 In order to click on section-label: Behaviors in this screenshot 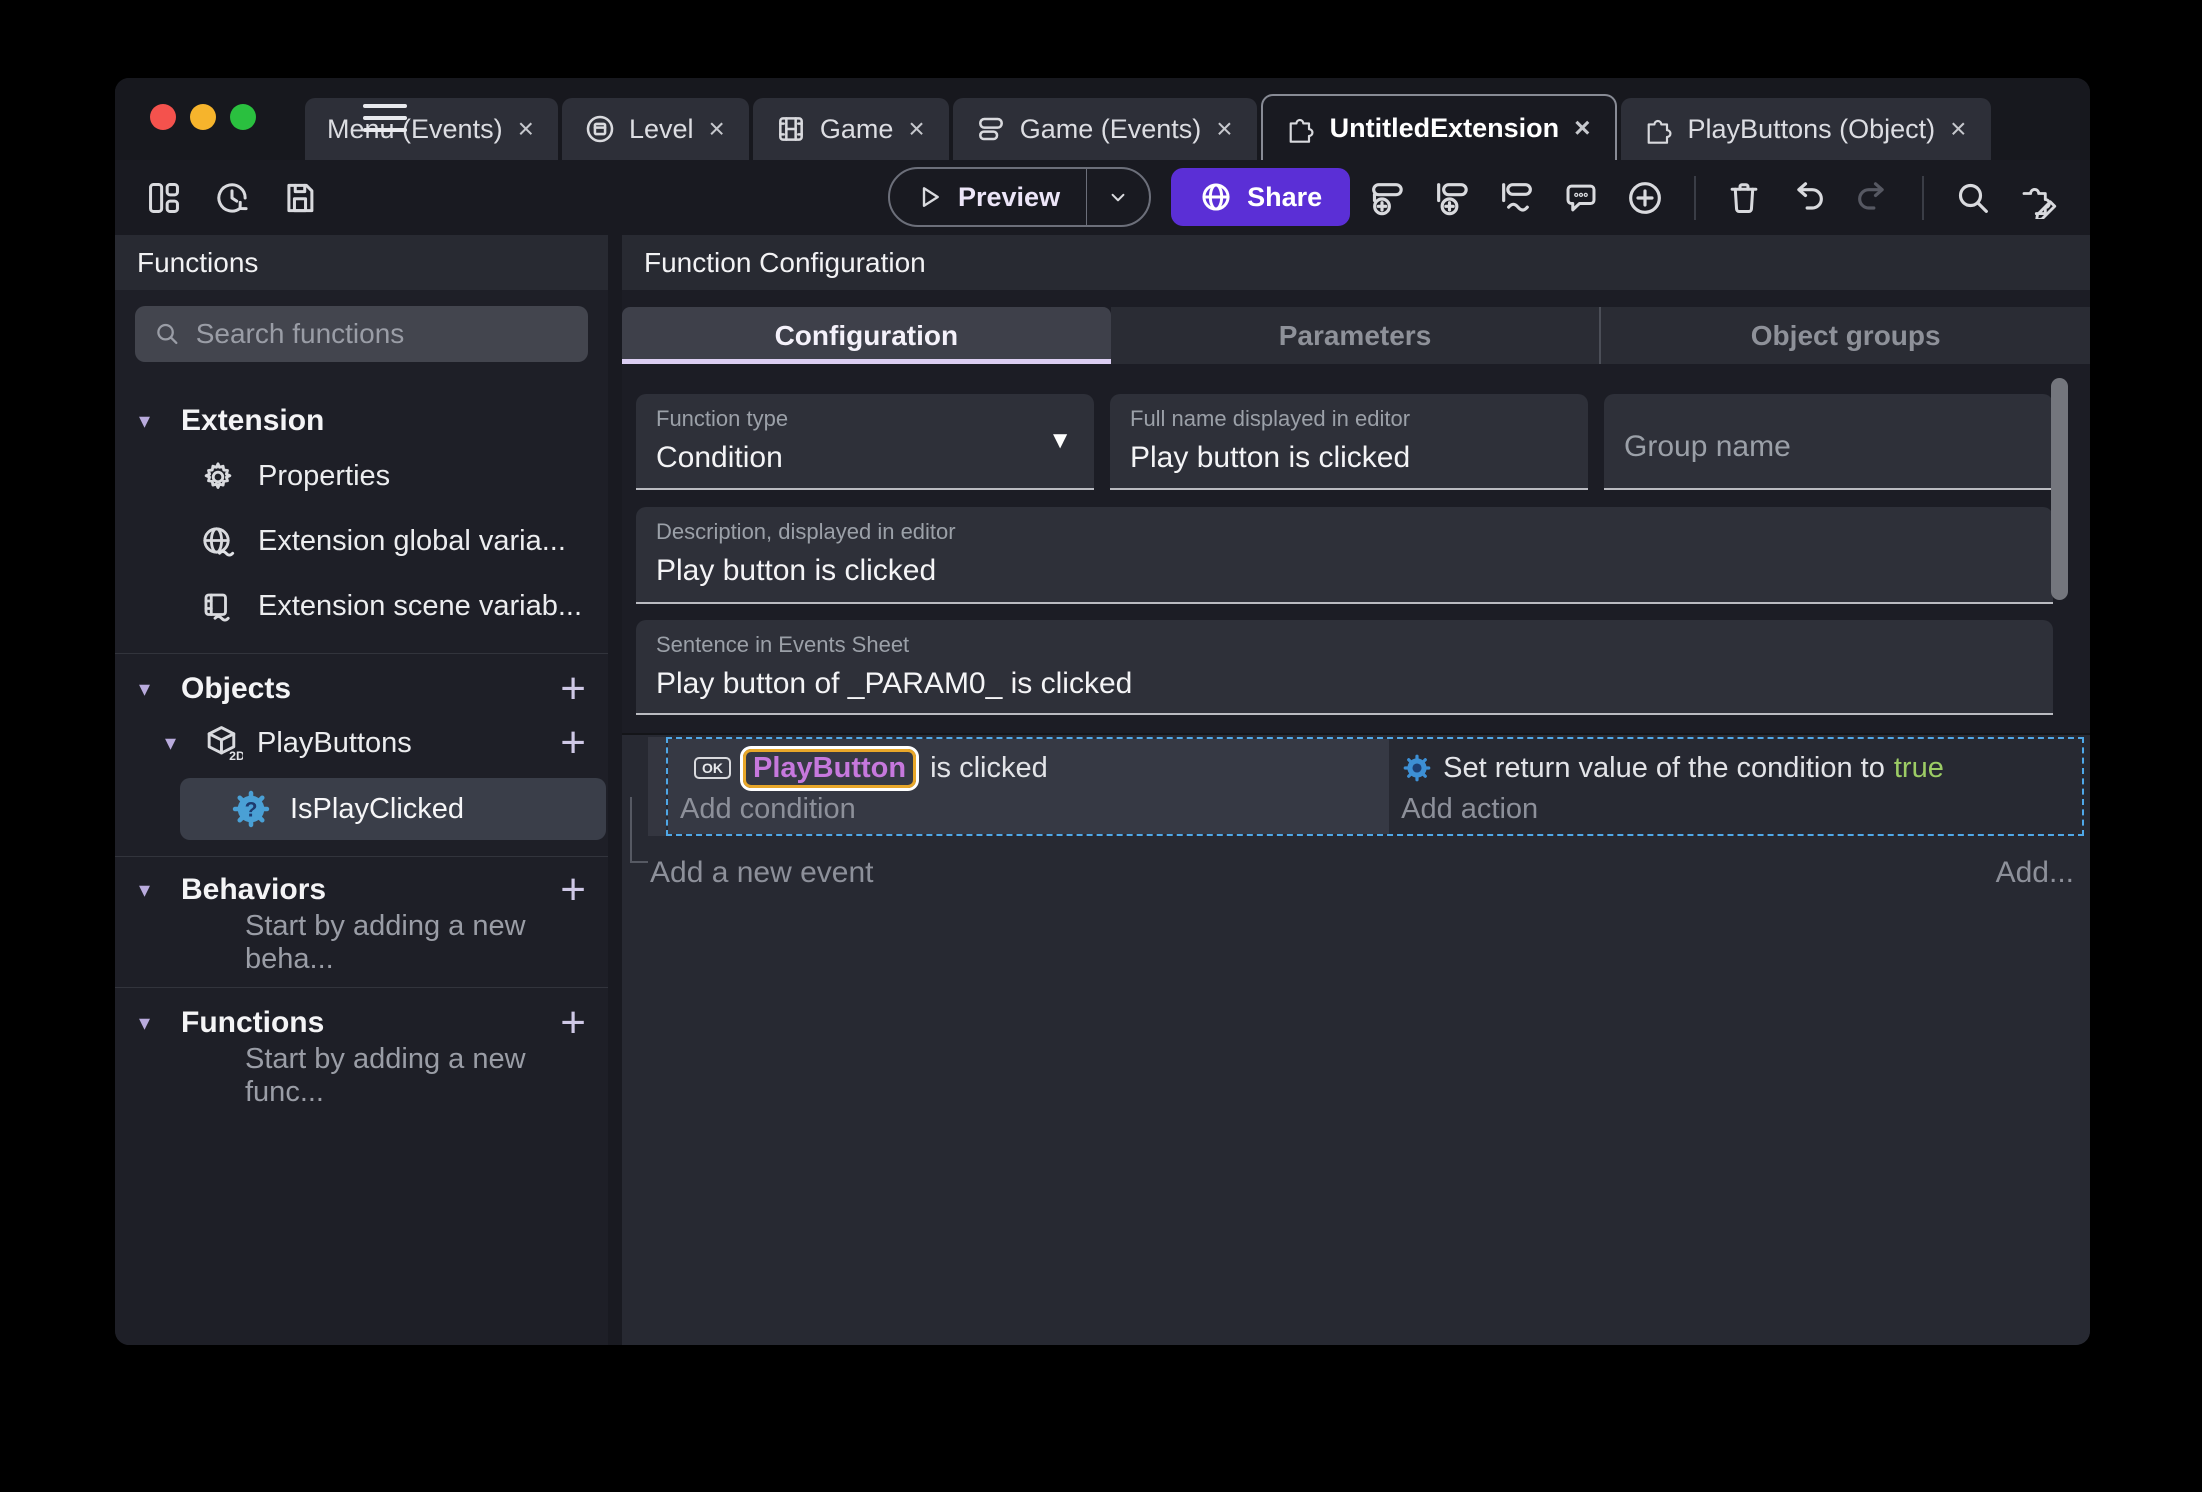, I will do `click(254, 889)`.